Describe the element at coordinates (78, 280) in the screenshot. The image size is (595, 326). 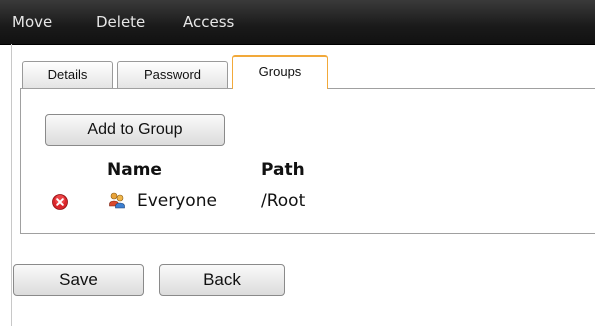
I see `save-button: Save` at that location.